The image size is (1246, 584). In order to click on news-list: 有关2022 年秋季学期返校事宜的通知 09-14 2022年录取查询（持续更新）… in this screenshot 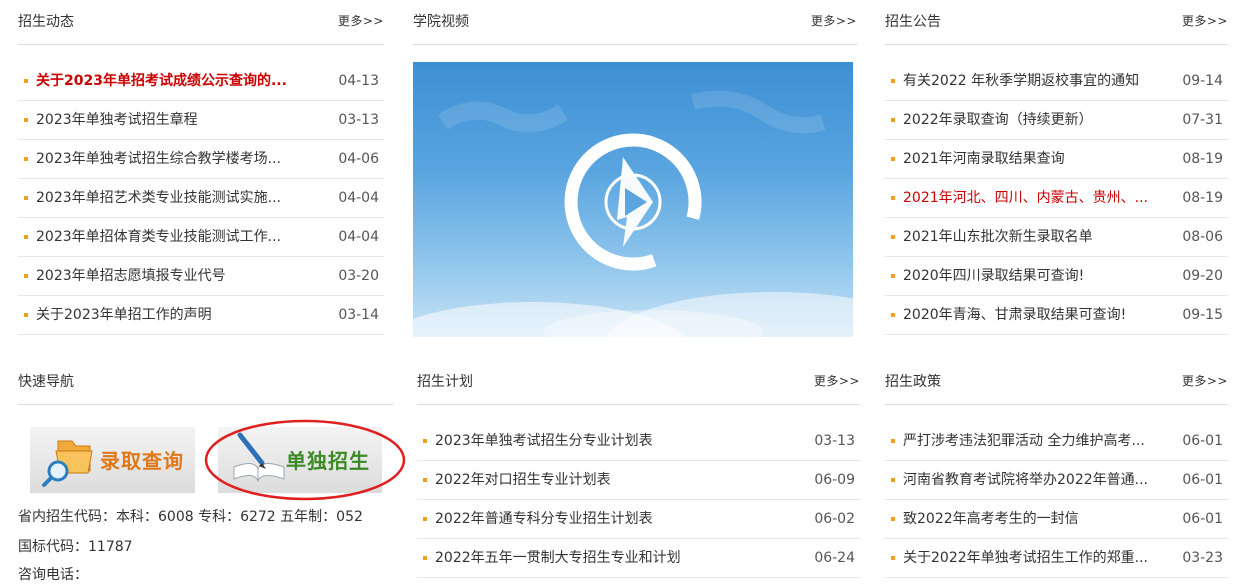, I will do `click(1056, 198)`.